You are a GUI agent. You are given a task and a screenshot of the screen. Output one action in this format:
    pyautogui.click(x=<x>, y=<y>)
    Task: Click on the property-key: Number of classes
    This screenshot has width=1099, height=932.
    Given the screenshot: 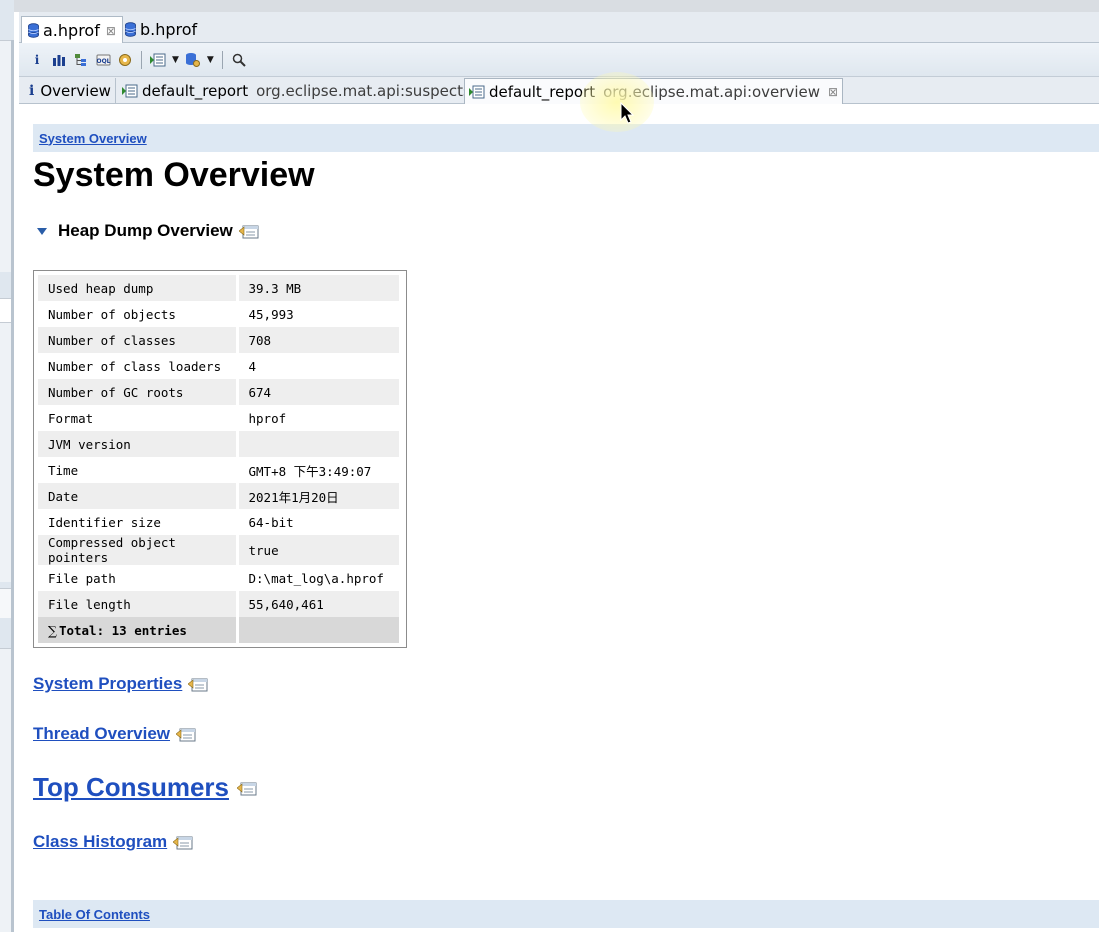 What is the action you would take?
    pyautogui.click(x=138, y=340)
    